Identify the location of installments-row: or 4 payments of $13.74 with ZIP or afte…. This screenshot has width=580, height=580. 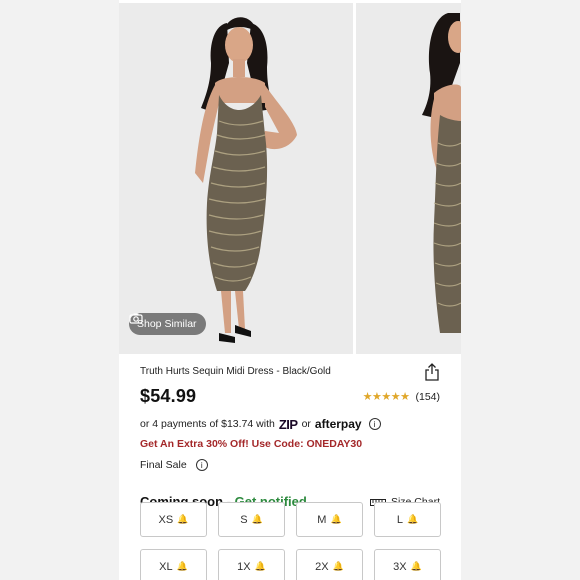
(290, 424).